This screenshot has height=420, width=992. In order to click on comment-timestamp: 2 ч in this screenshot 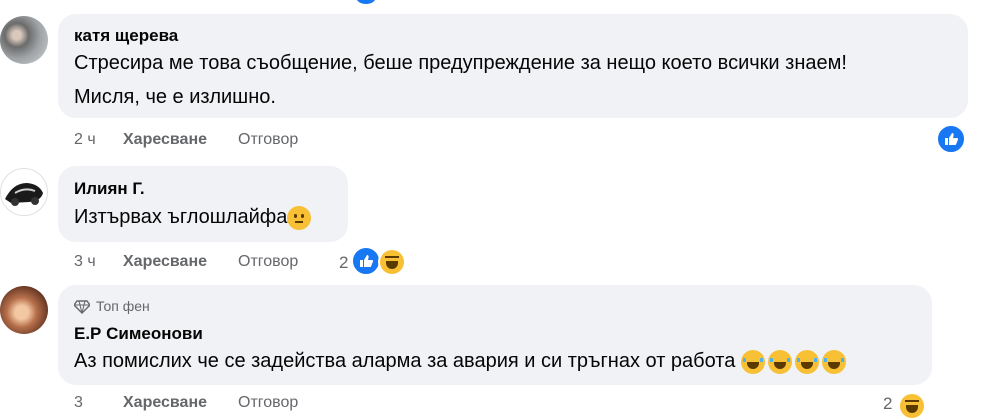, I will do `click(85, 140)`.